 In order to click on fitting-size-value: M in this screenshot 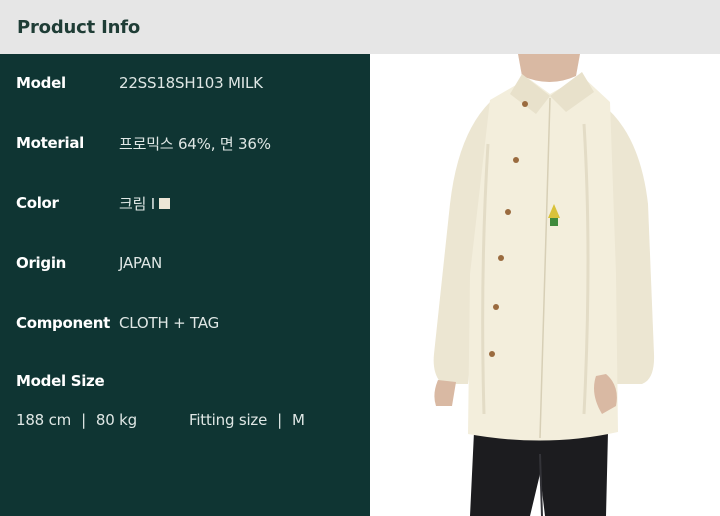, I will do `click(298, 420)`.